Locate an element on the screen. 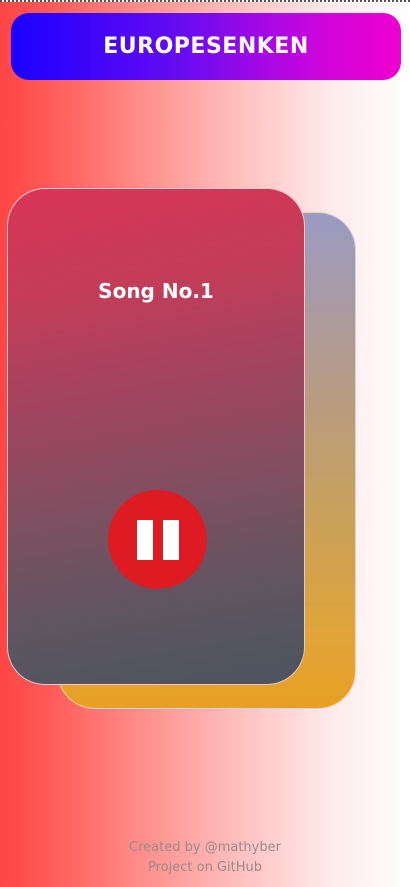  song-title: Song No.1 is located at coordinates (156, 291).